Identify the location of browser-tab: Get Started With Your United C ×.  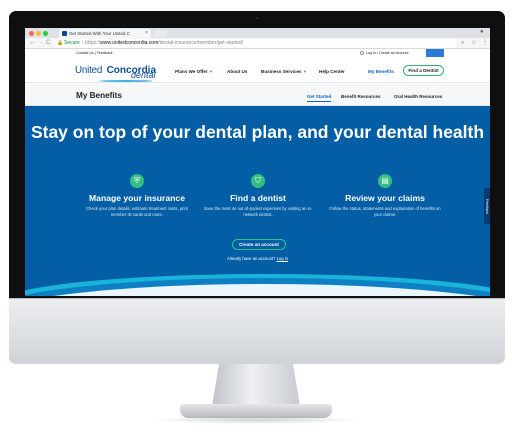
(105, 33).